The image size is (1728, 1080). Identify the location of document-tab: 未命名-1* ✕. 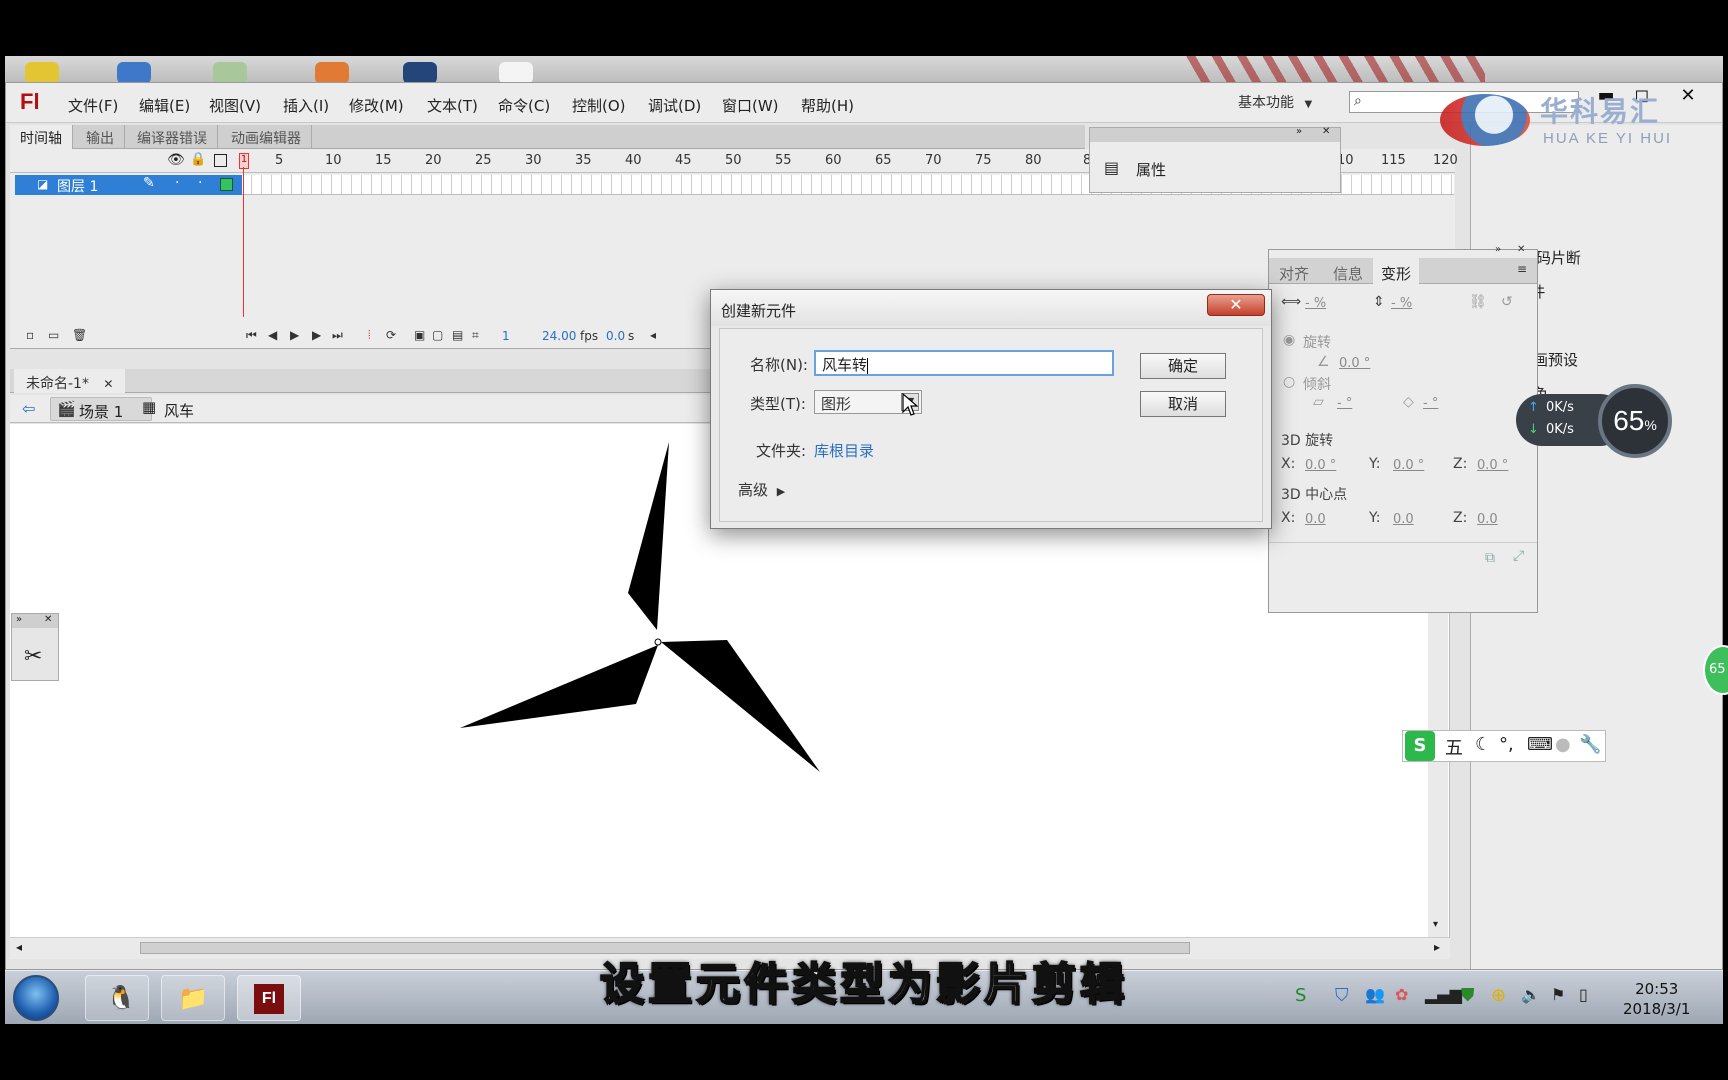
(70, 381).